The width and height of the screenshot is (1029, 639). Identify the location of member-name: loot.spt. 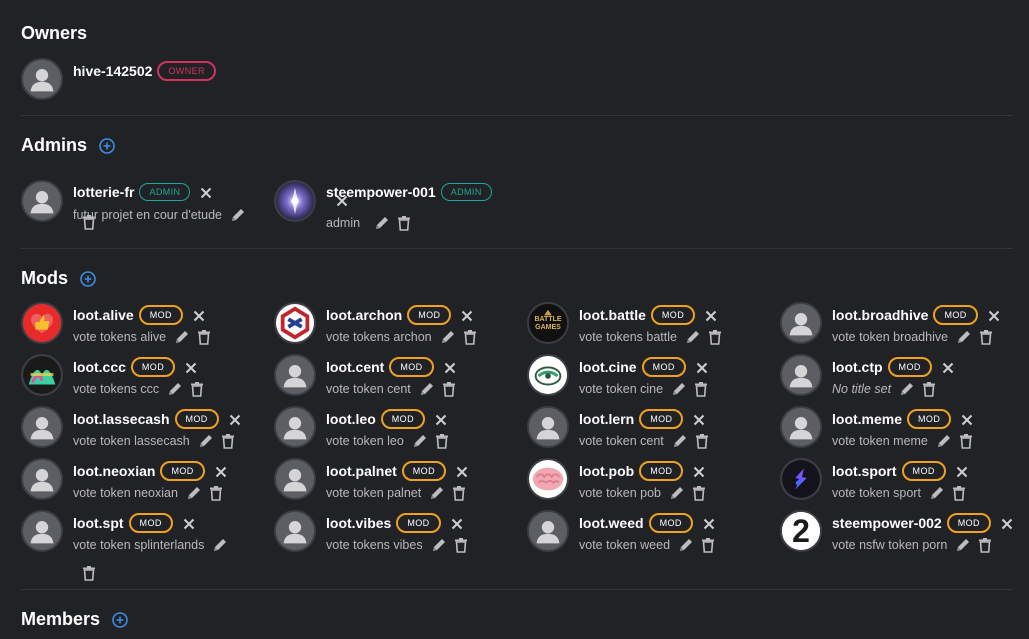
(98, 523).